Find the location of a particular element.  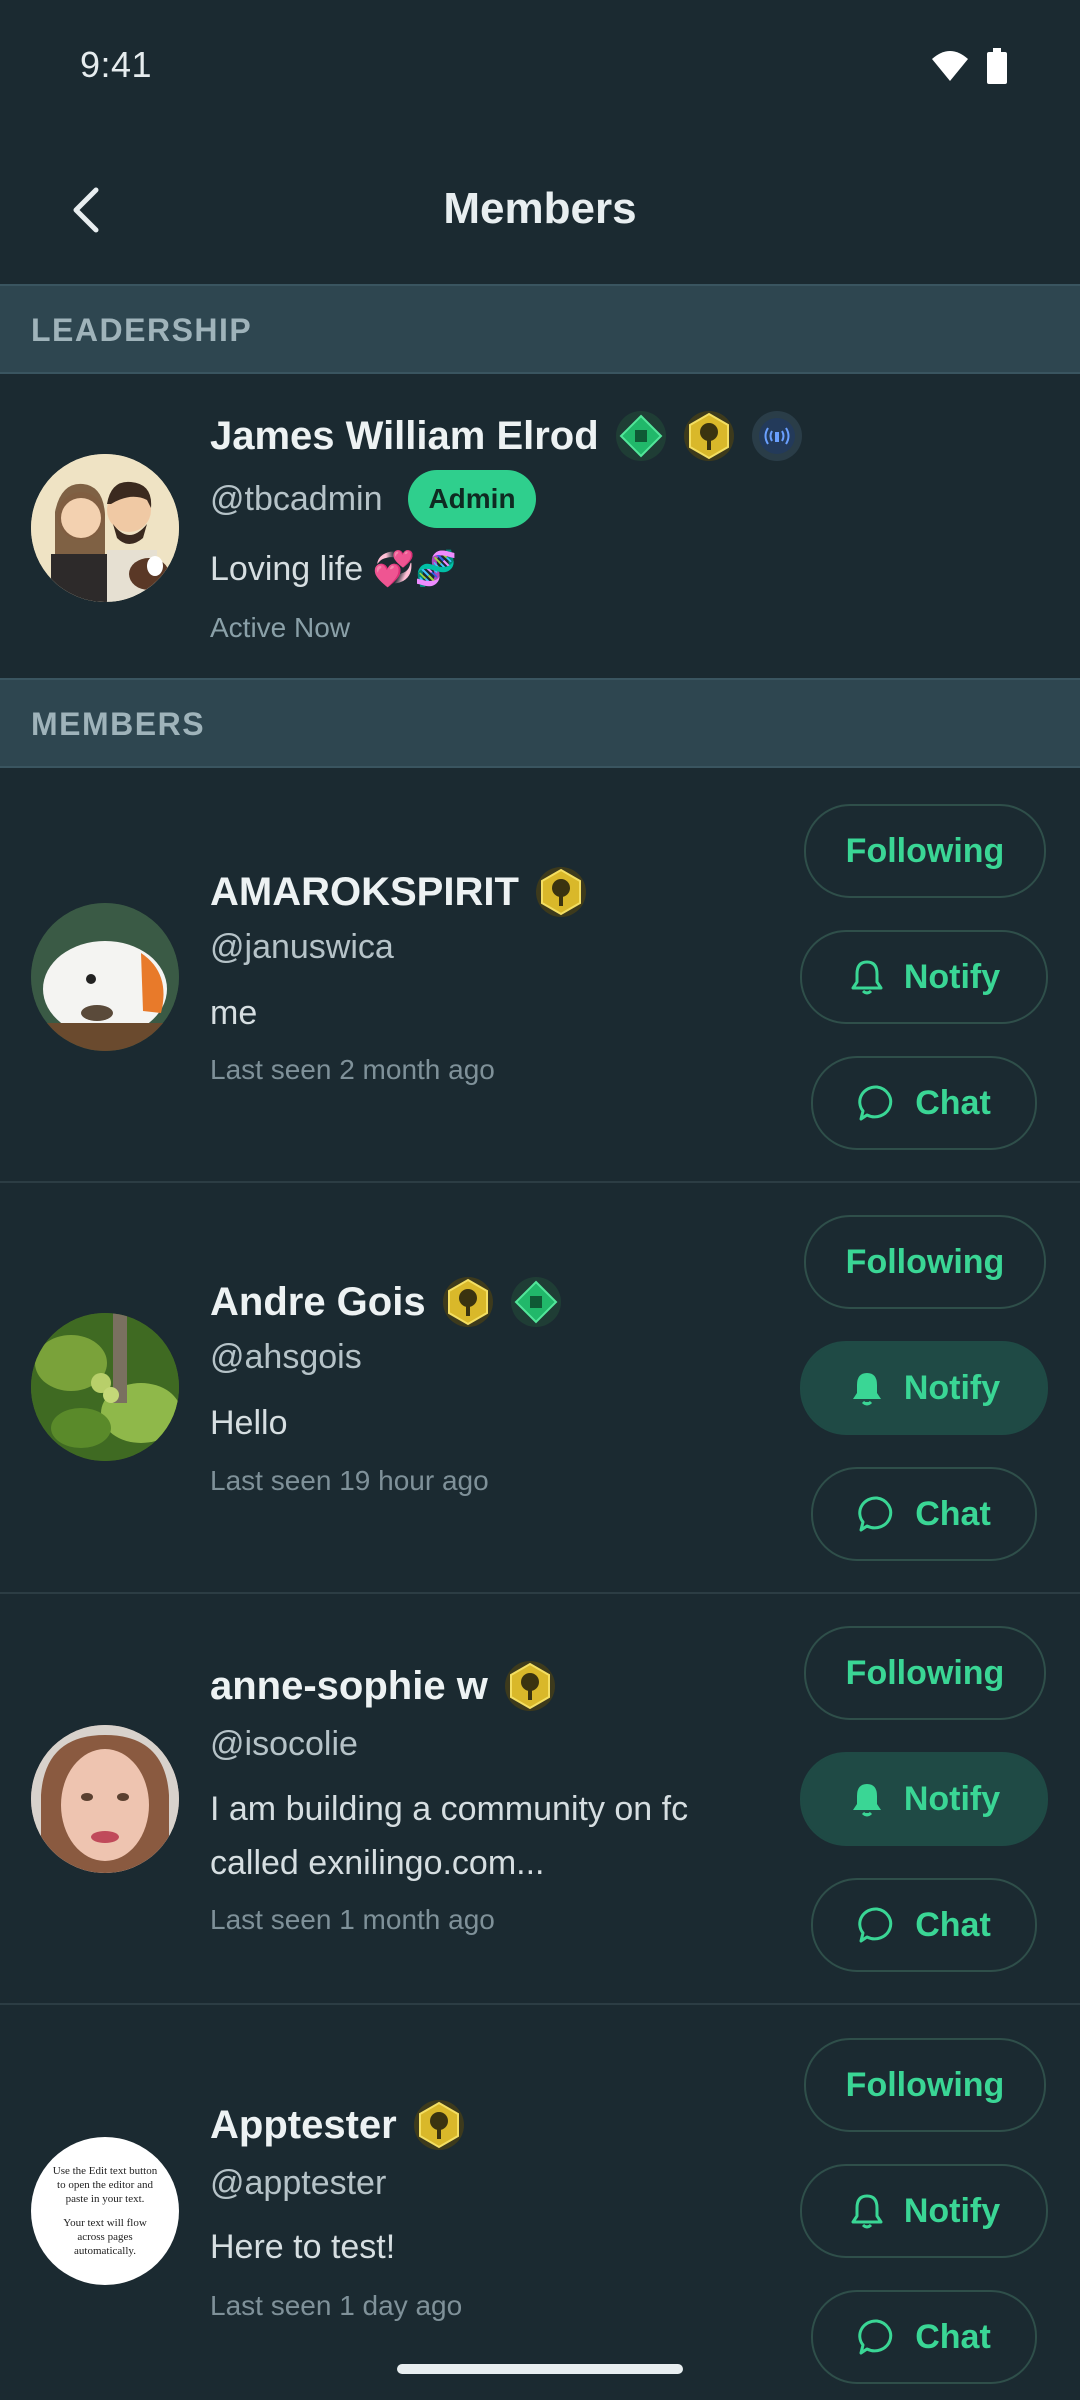

plant-photo-avatar-icon is located at coordinates (105, 1387).